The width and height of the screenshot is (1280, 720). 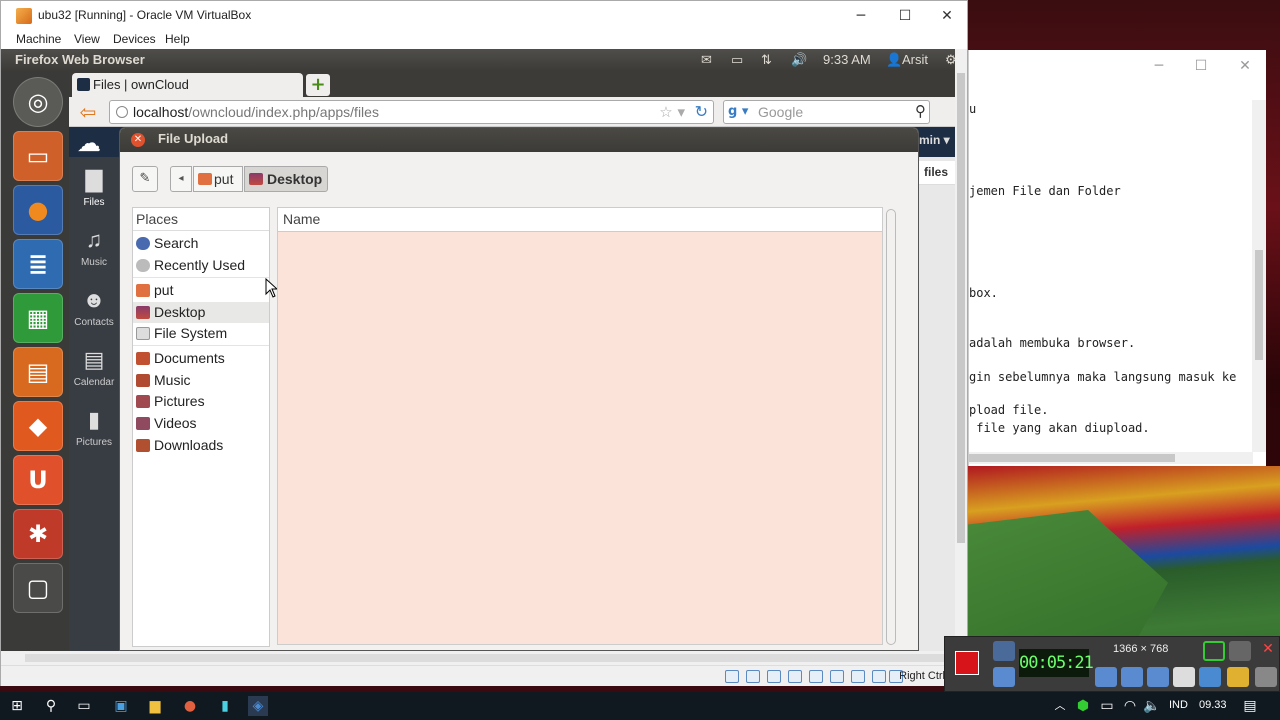 I want to click on network-icon, so click(x=795, y=676).